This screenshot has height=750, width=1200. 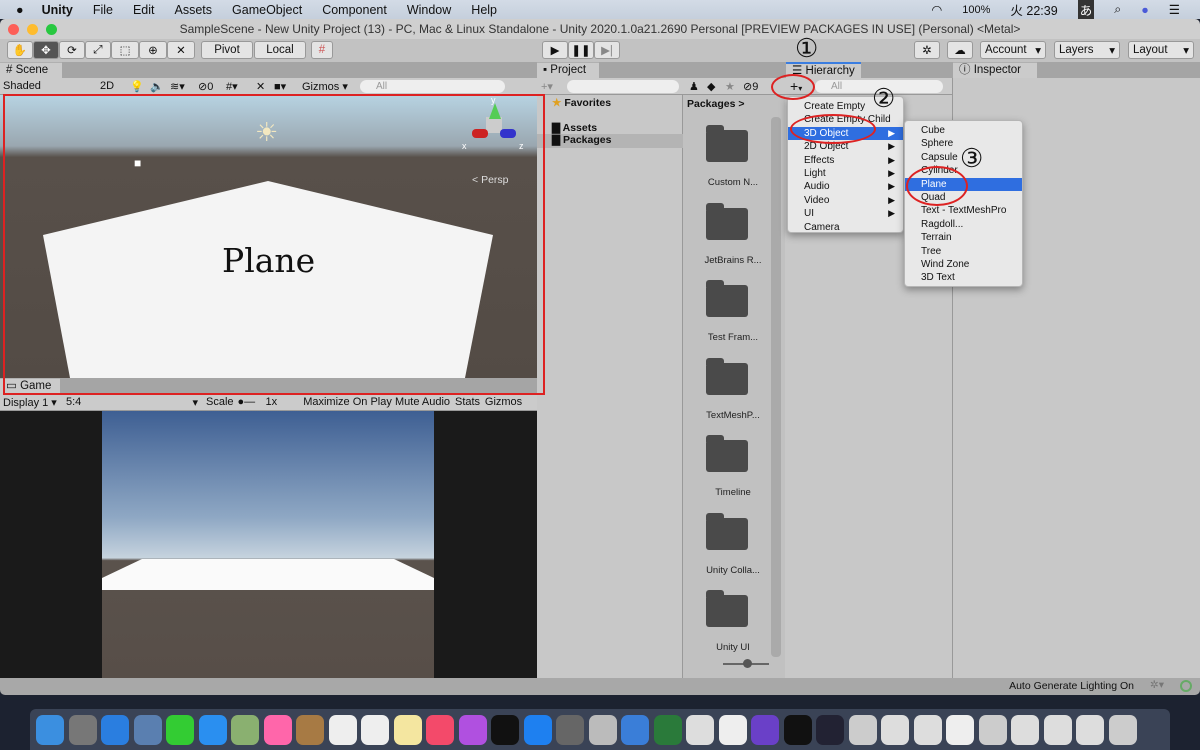 What do you see at coordinates (610, 141) in the screenshot?
I see `tree-item-packages: ▇ Packages` at bounding box center [610, 141].